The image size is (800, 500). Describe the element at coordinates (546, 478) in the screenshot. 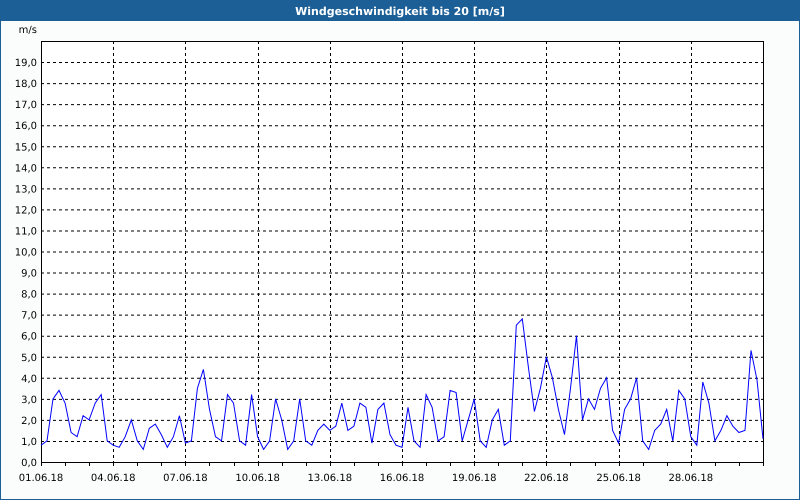

I see `x-tick-label: 22.06.18` at that location.